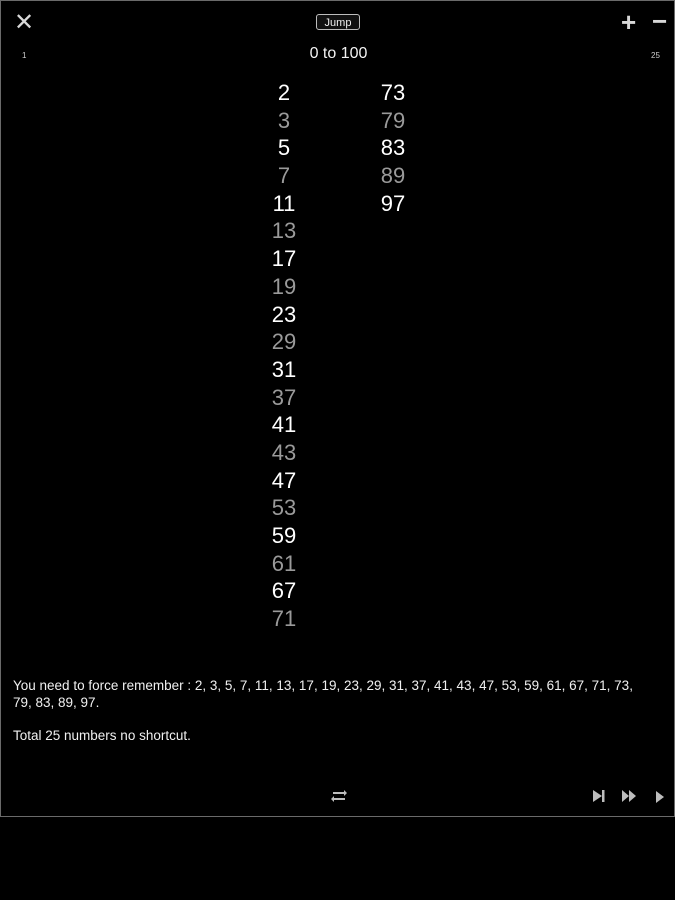 This screenshot has width=675, height=900. Describe the element at coordinates (284, 619) in the screenshot. I see `number-item: 71` at that location.